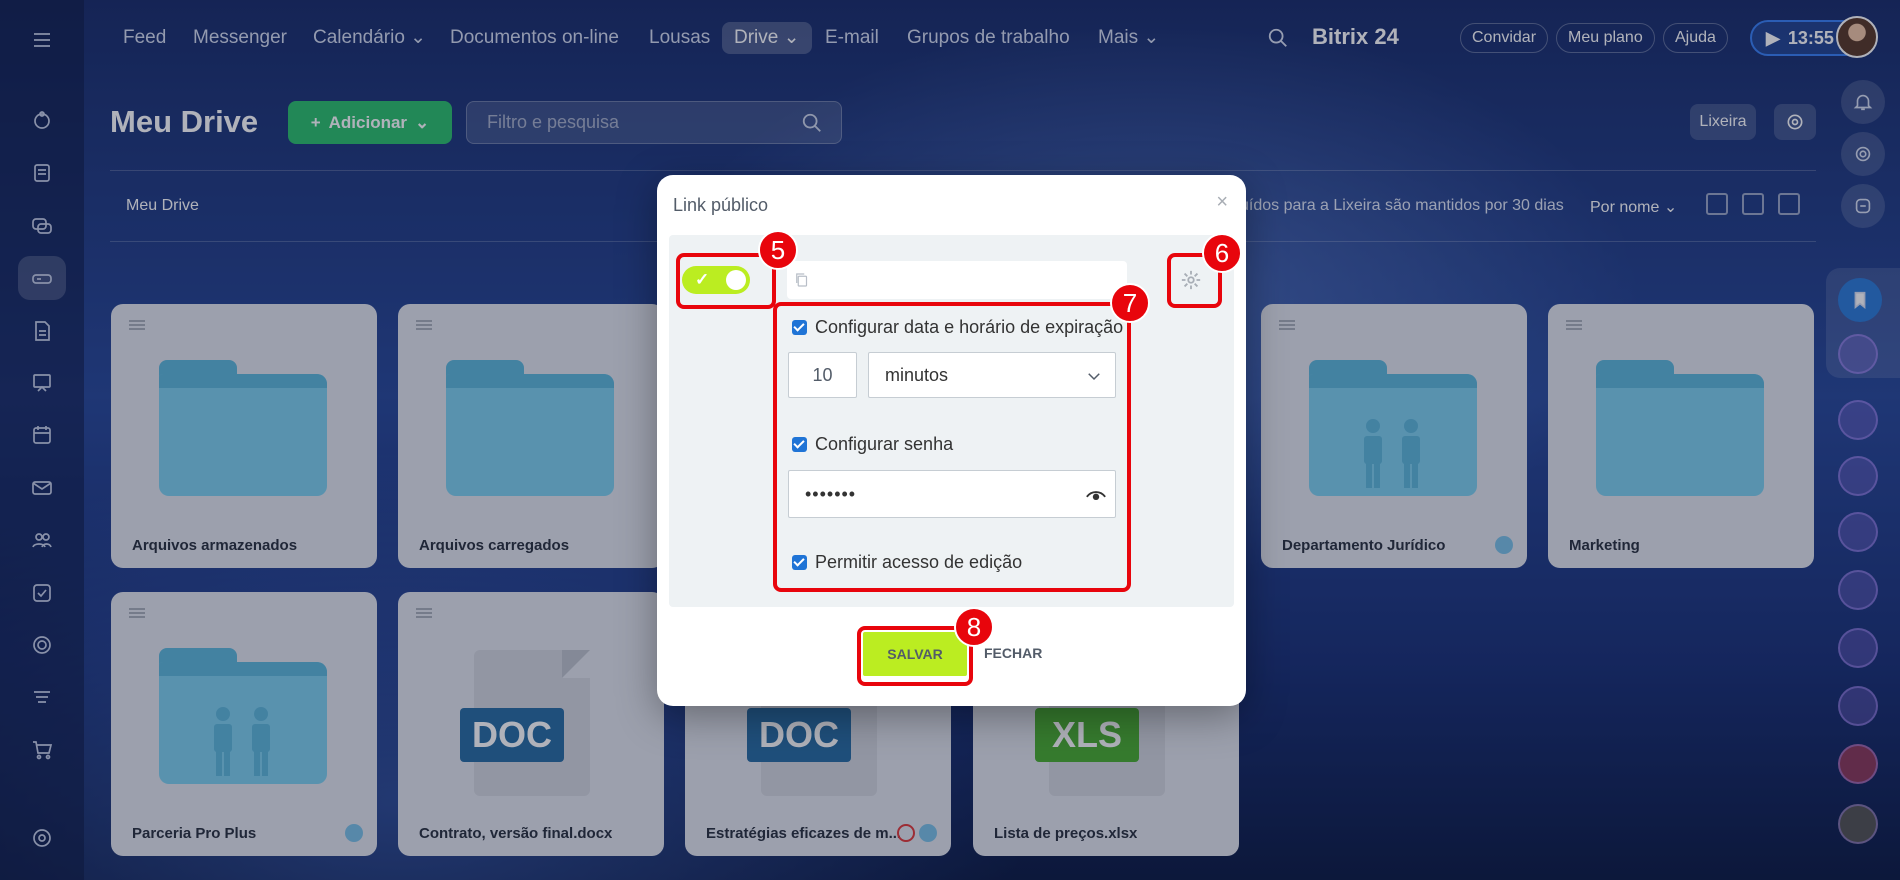 The width and height of the screenshot is (1900, 880). Describe the element at coordinates (721, 205) in the screenshot. I see `dialog-title: Link público` at that location.